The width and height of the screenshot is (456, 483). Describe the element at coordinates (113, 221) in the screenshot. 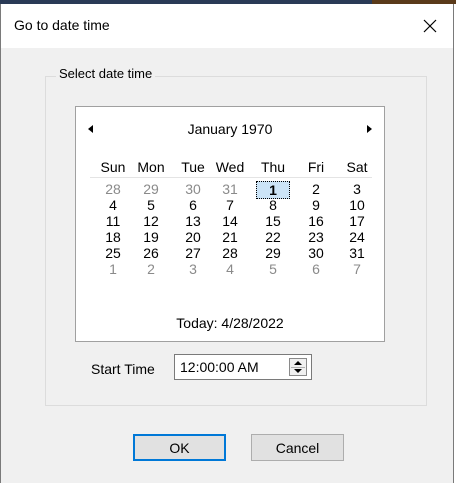

I see `calendar-day: 11` at that location.